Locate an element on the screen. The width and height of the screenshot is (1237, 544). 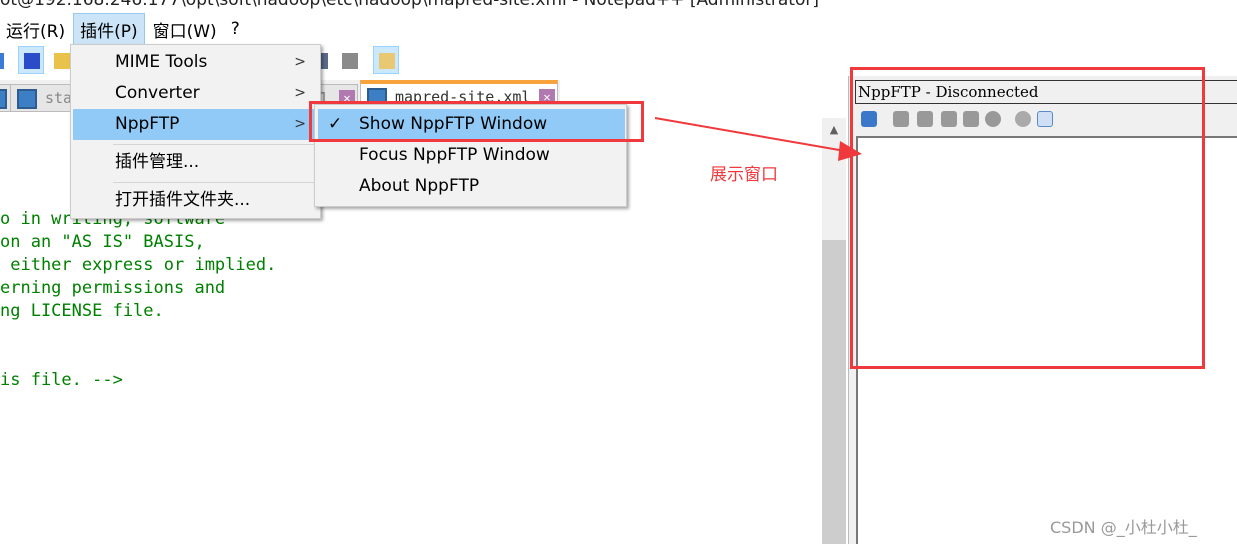
menu-item-label: MIME Tools is located at coordinates (161, 62).